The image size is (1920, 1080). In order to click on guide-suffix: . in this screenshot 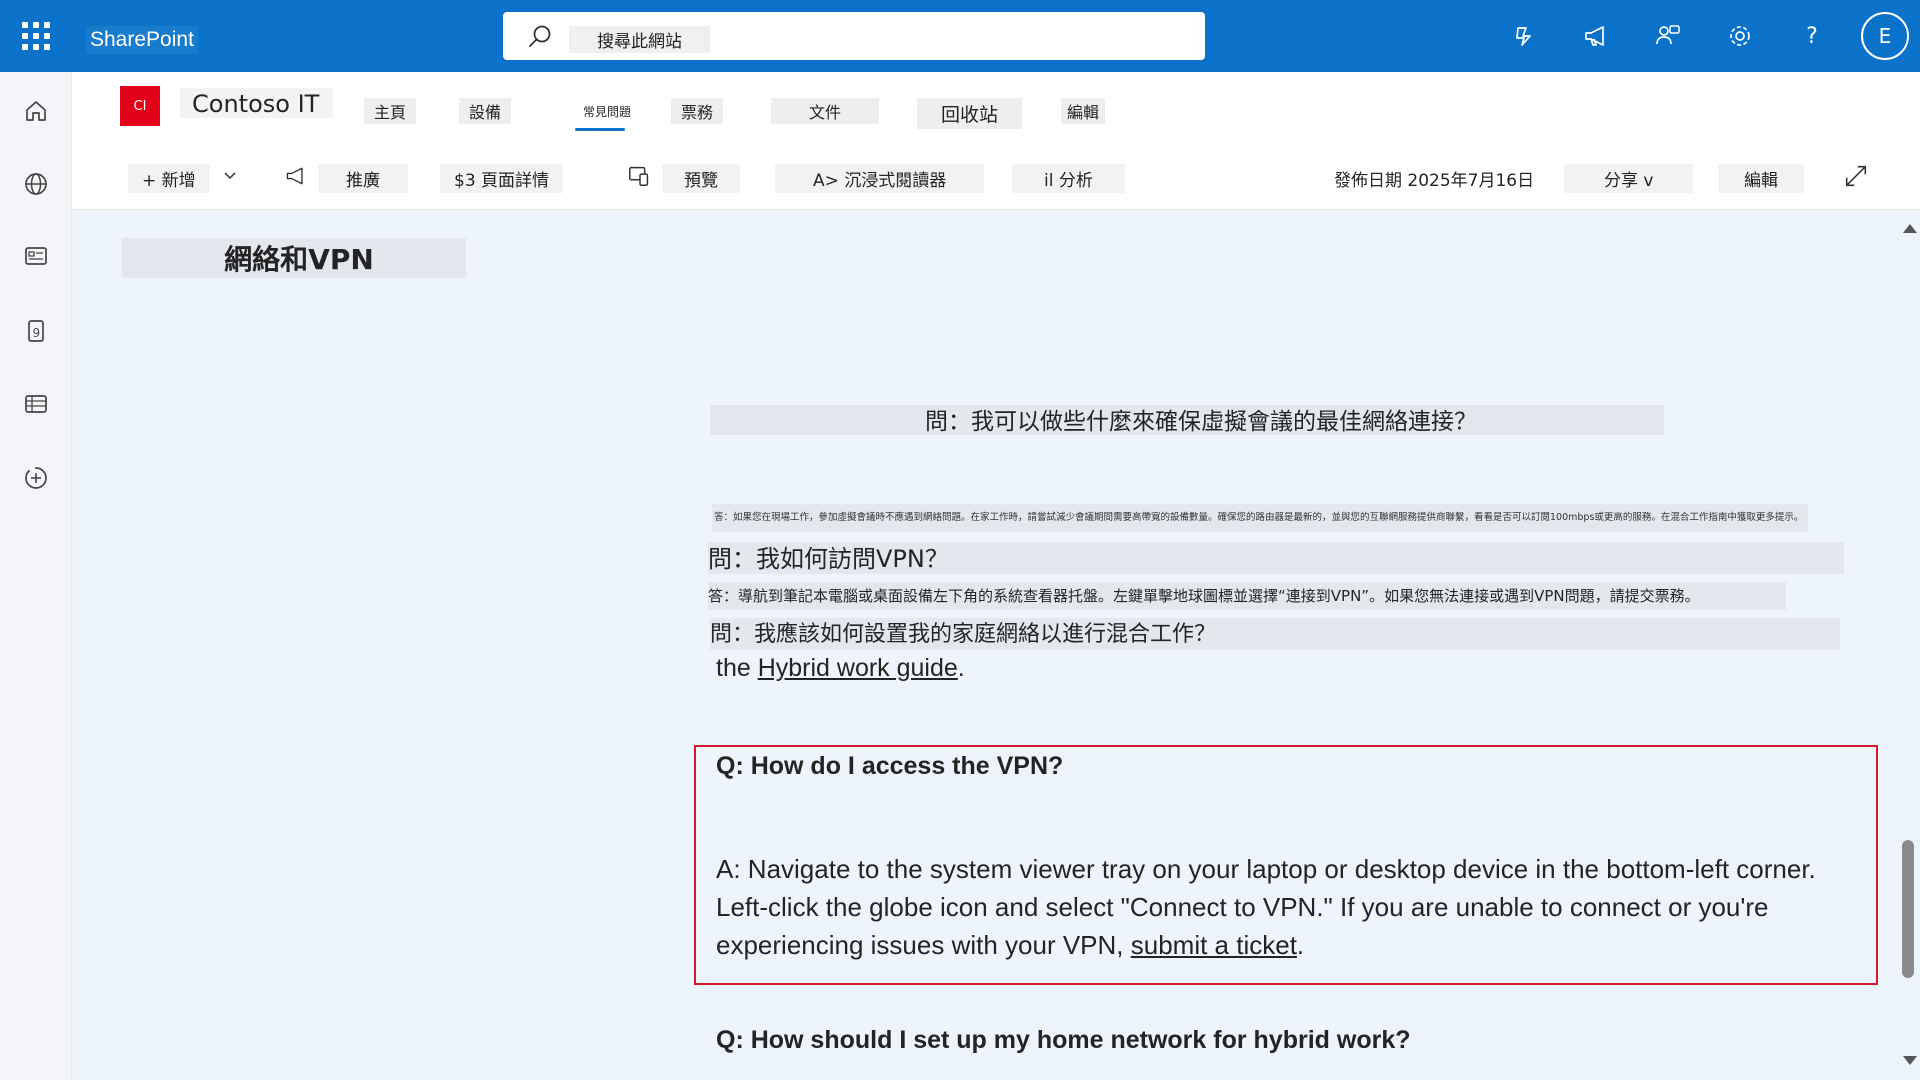, I will do `click(961, 668)`.